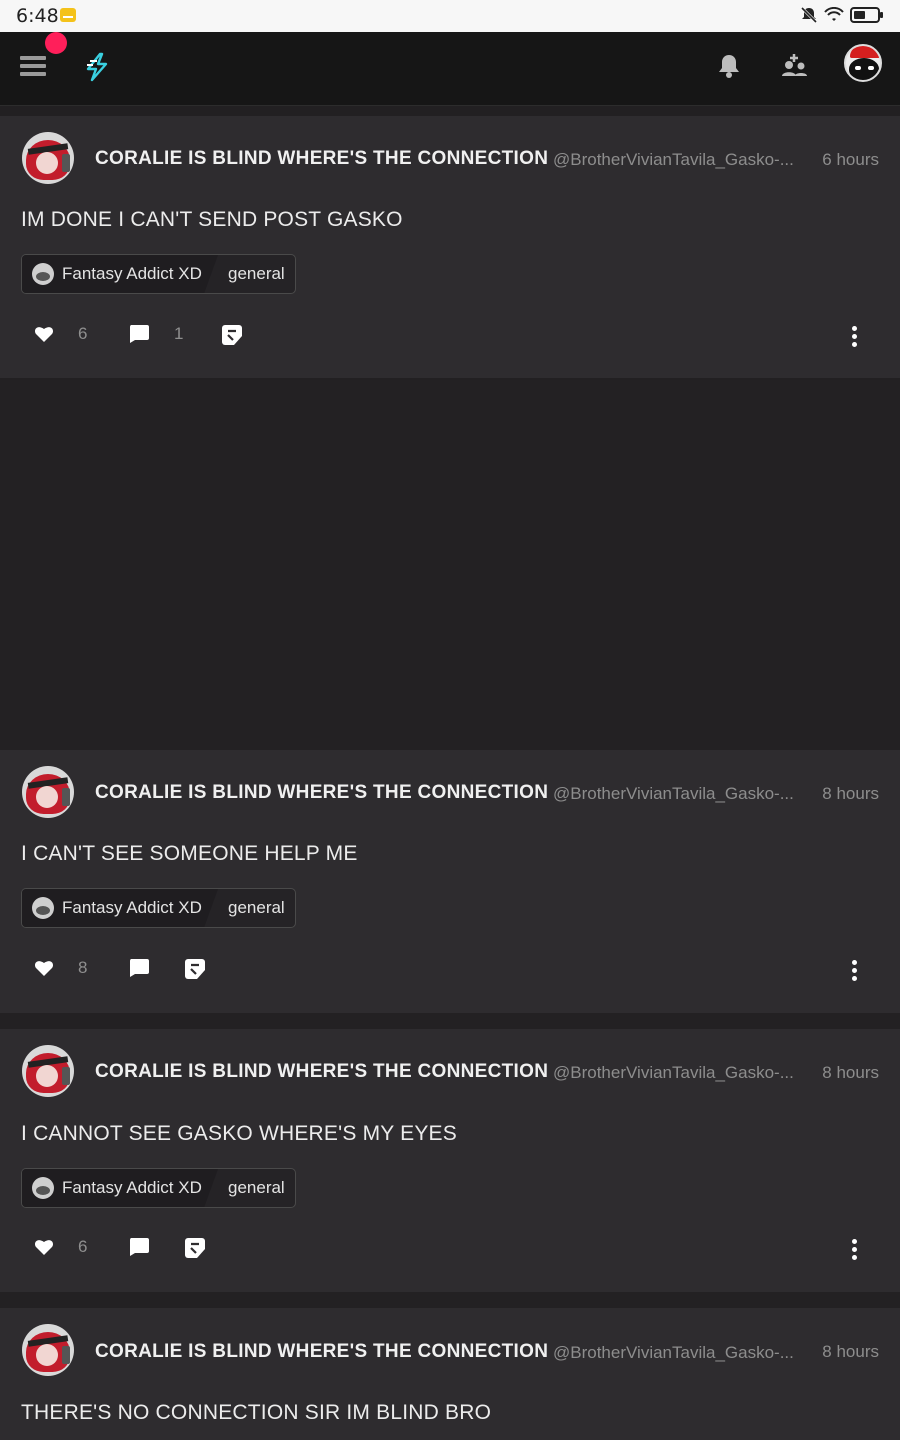 Image resolution: width=900 pixels, height=1440 pixels. Describe the element at coordinates (450, 1252) in the screenshot. I see `post-actions: 6` at that location.